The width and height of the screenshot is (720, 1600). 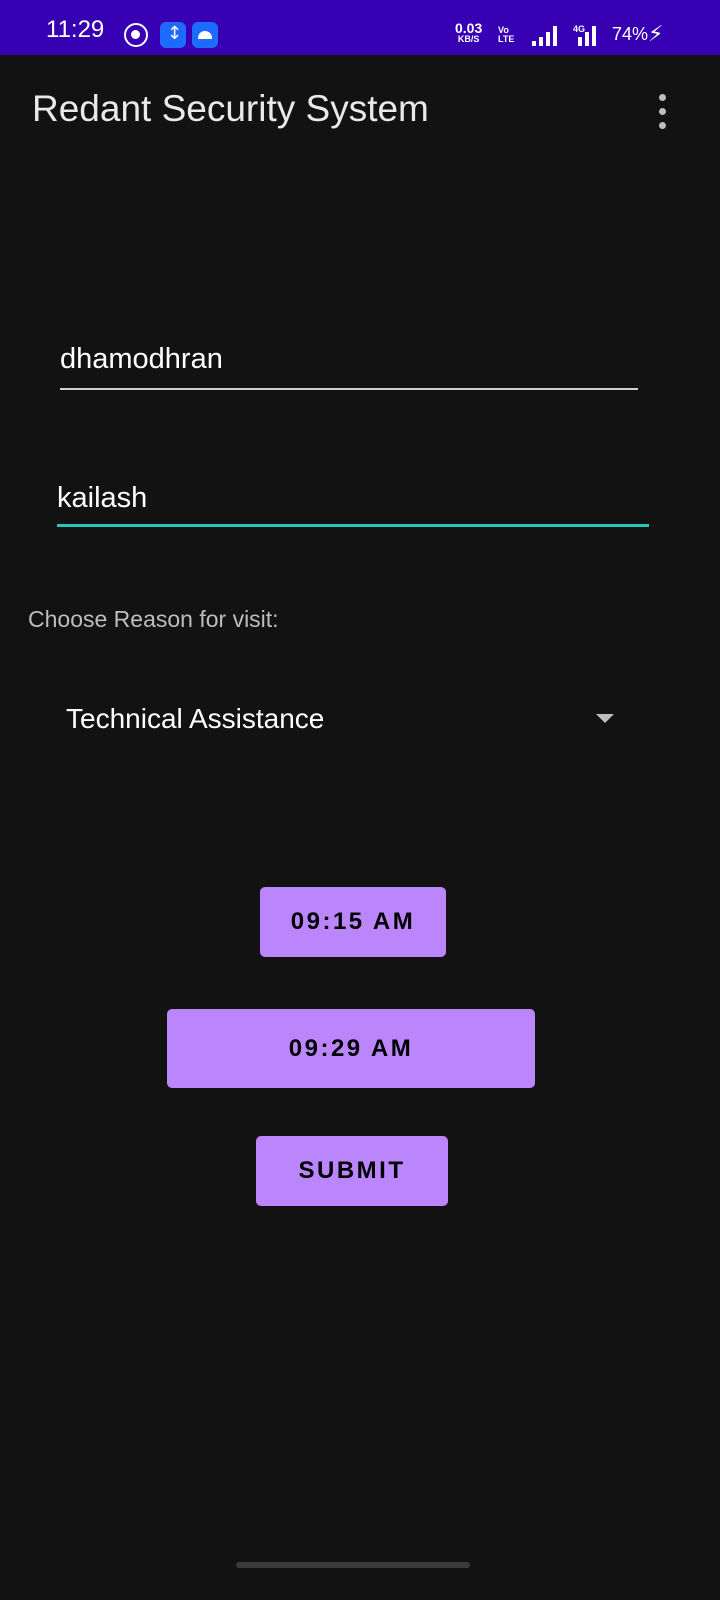 What do you see at coordinates (353, 499) in the screenshot?
I see `host-name-input` at bounding box center [353, 499].